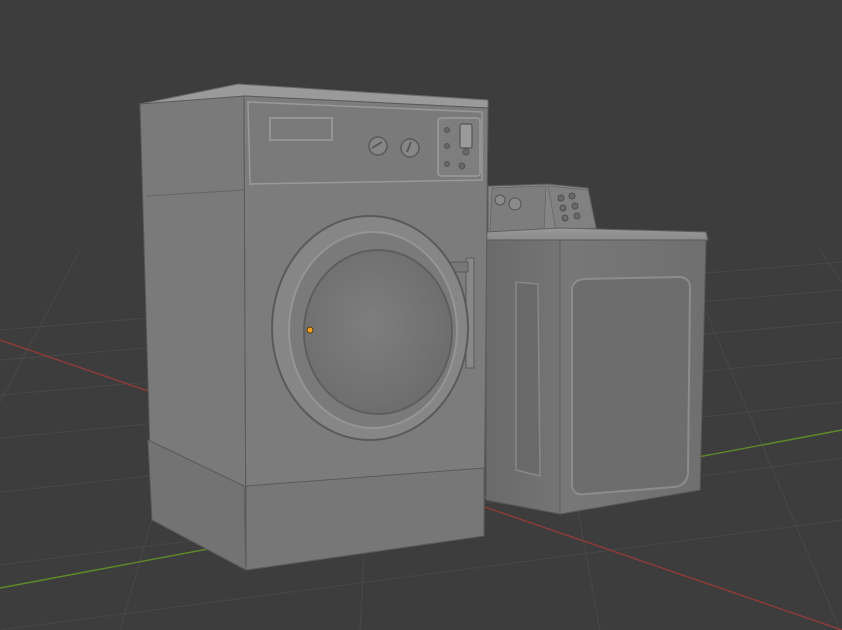 The image size is (842, 630). Describe the element at coordinates (301, 129) in the screenshot. I see `display-window` at that location.